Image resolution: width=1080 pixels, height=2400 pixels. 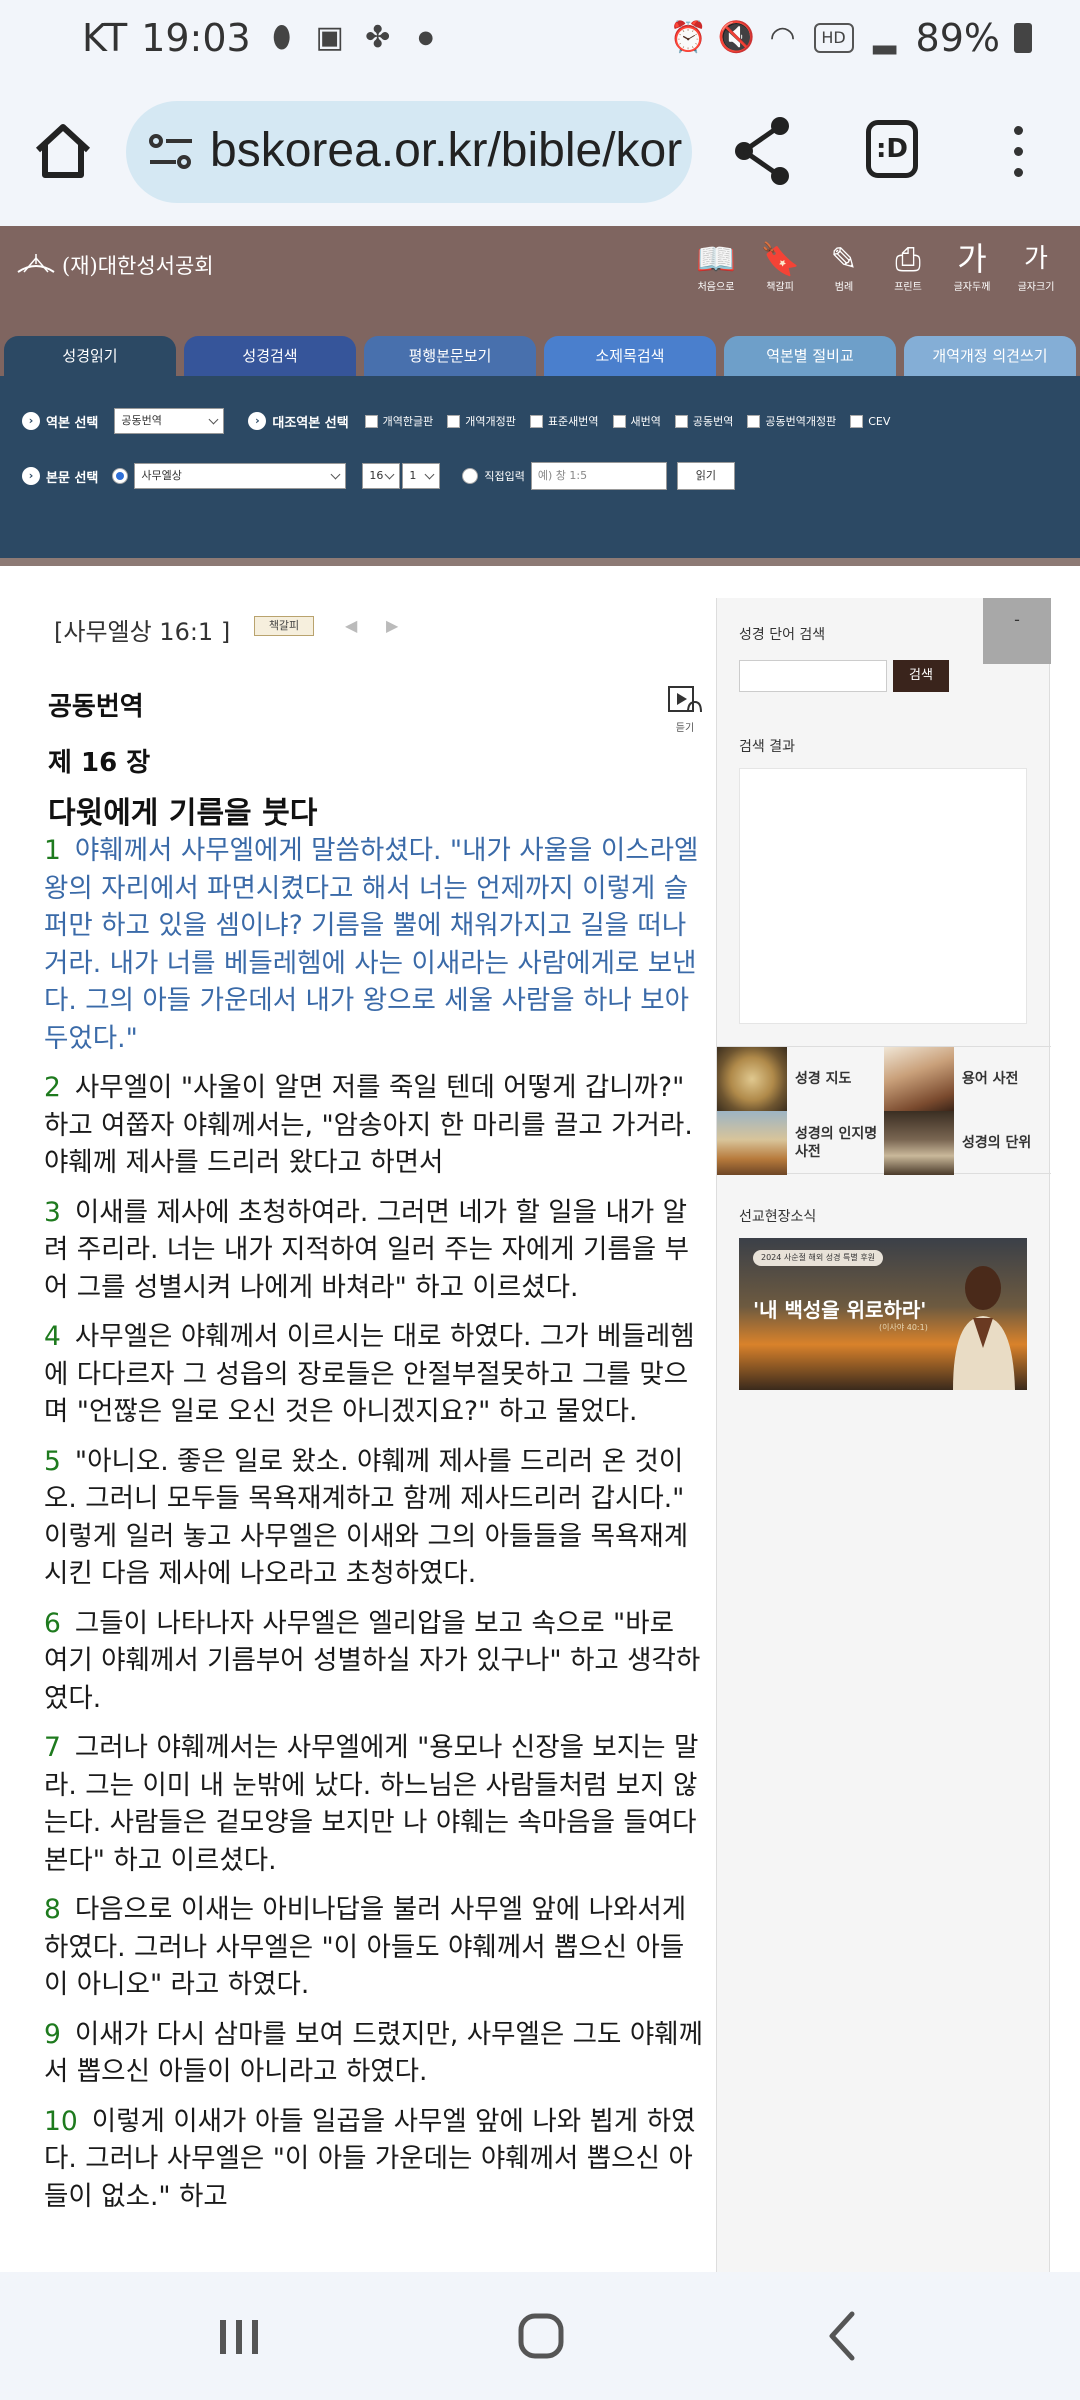 I want to click on listen-button: 듣기, so click(x=685, y=710).